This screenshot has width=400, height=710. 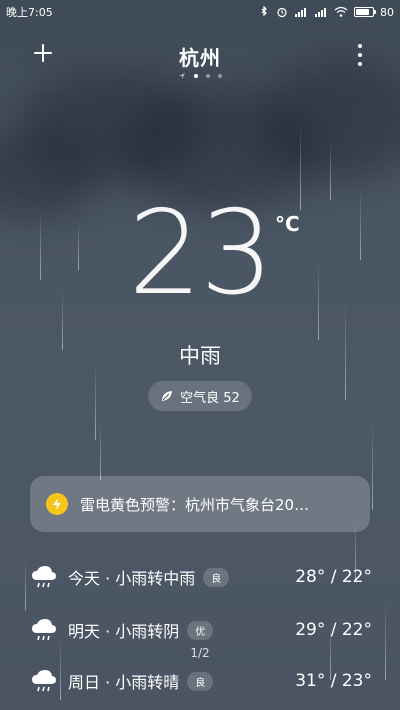 What do you see at coordinates (365, 12) in the screenshot?
I see `battery-icon` at bounding box center [365, 12].